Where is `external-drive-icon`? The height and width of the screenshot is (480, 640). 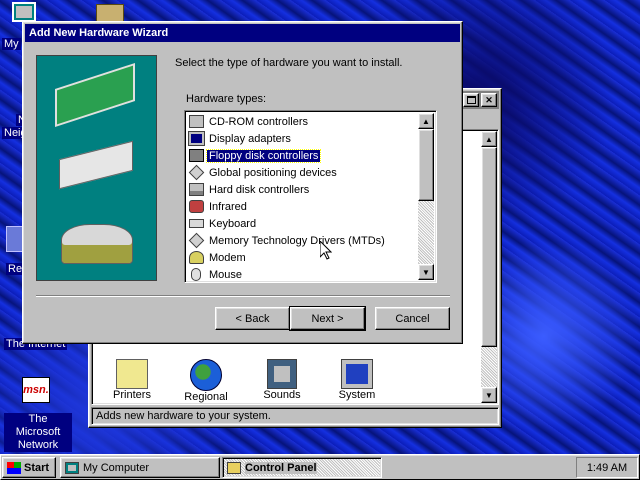
external-drive-icon is located at coordinates (96, 165).